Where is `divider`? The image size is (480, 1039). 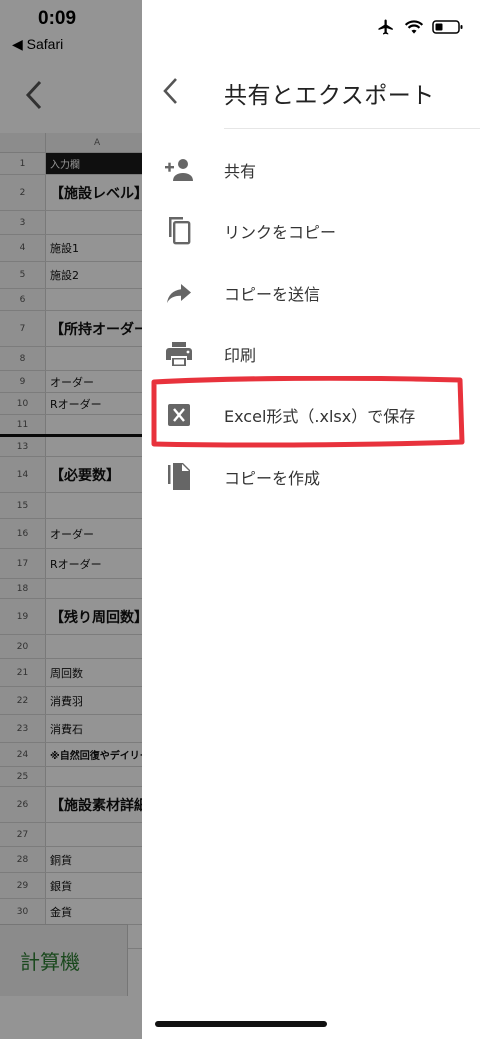
divider is located at coordinates (352, 128).